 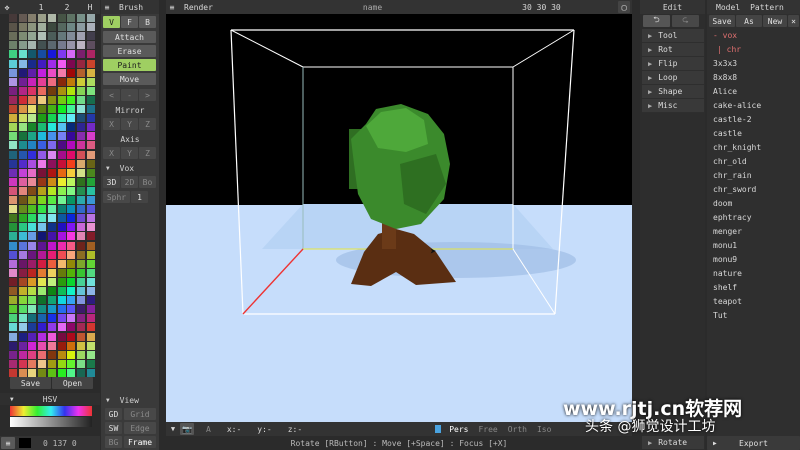 I want to click on menu-loop: ▶ Loop, so click(x=673, y=78).